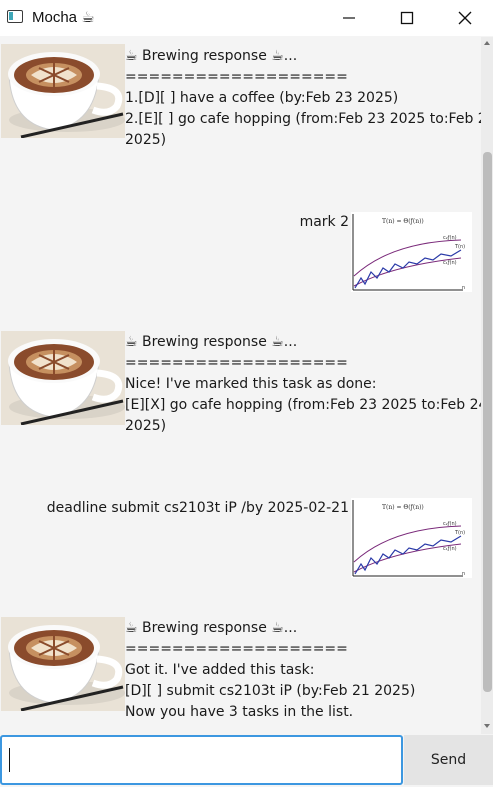 The width and height of the screenshot is (493, 787). What do you see at coordinates (63, 17) in the screenshot?
I see `window-title: Mocha ☕` at bounding box center [63, 17].